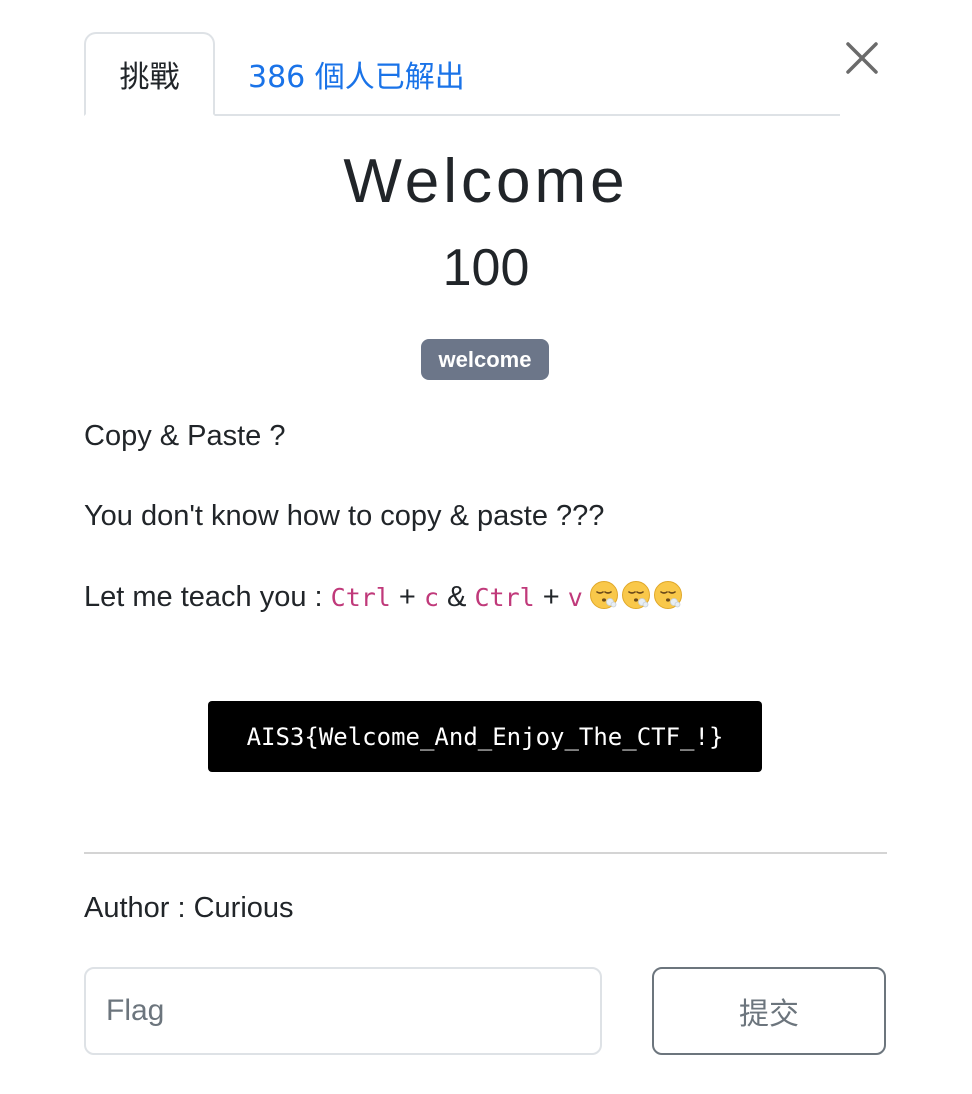  I want to click on divider, so click(485, 853).